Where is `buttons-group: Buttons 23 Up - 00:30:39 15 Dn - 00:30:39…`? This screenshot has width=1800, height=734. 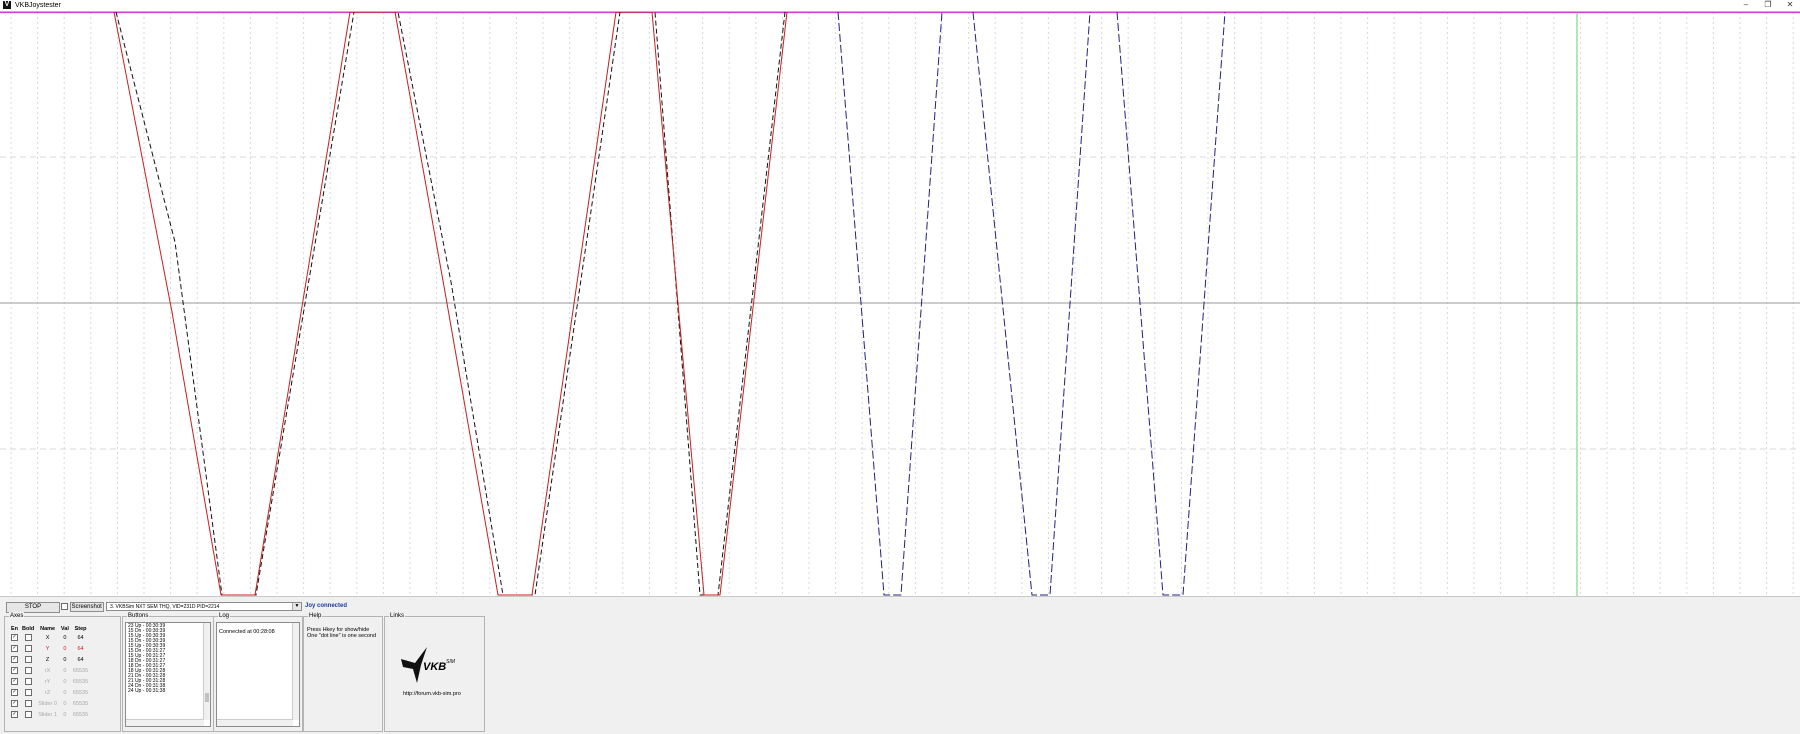 buttons-group: Buttons 23 Up - 00:30:39 15 Dn - 00:30:39… is located at coordinates (168, 672).